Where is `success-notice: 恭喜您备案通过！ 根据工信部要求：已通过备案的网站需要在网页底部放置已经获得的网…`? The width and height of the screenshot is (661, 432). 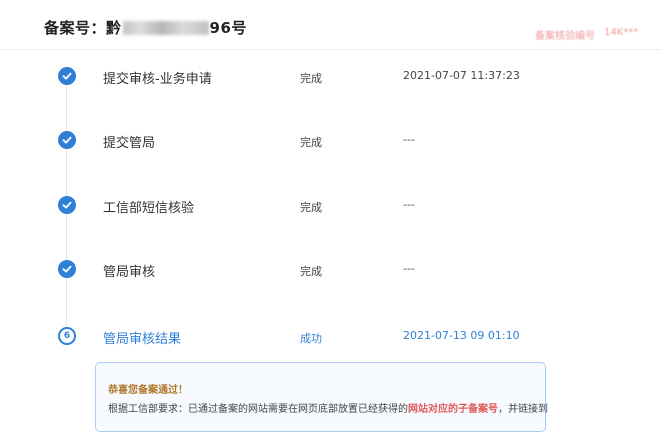 success-notice: 恭喜您备案通过！ 根据工信部要求：已通过备案的网站需要在网页底部放置已经获得的网… is located at coordinates (321, 397).